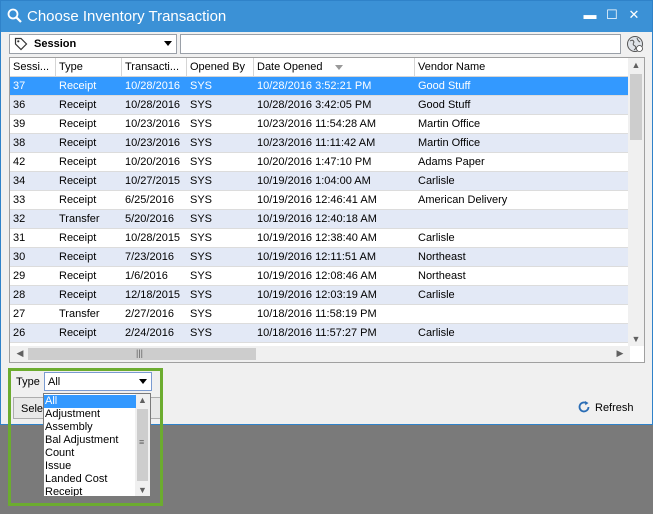  Describe the element at coordinates (14, 15) in the screenshot. I see `search-icon` at that location.